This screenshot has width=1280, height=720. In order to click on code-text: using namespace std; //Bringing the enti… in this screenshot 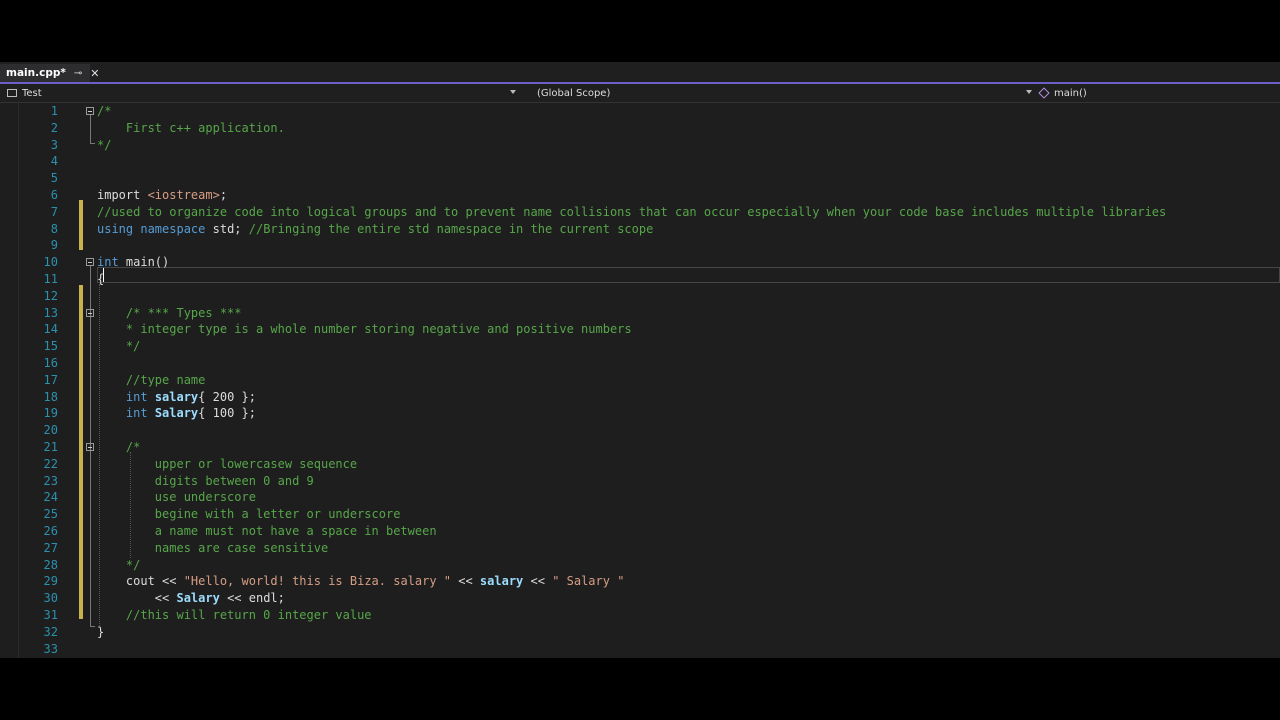, I will do `click(375, 229)`.